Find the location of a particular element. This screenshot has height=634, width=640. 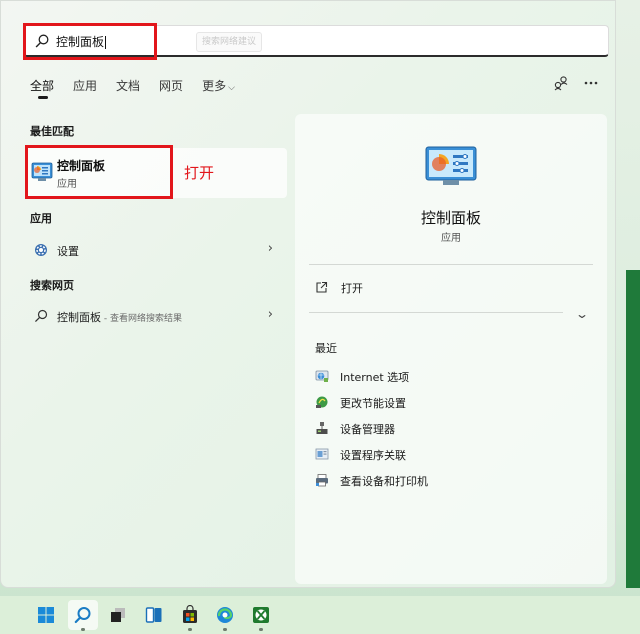

task-view-icon is located at coordinates (118, 615).